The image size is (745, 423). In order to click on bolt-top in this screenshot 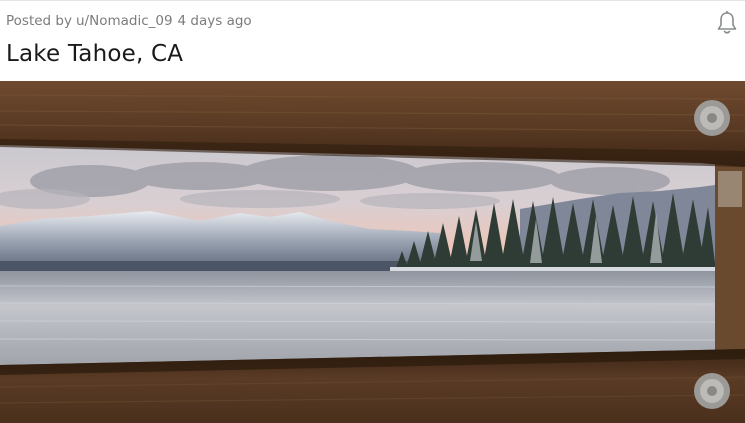, I will do `click(712, 118)`.